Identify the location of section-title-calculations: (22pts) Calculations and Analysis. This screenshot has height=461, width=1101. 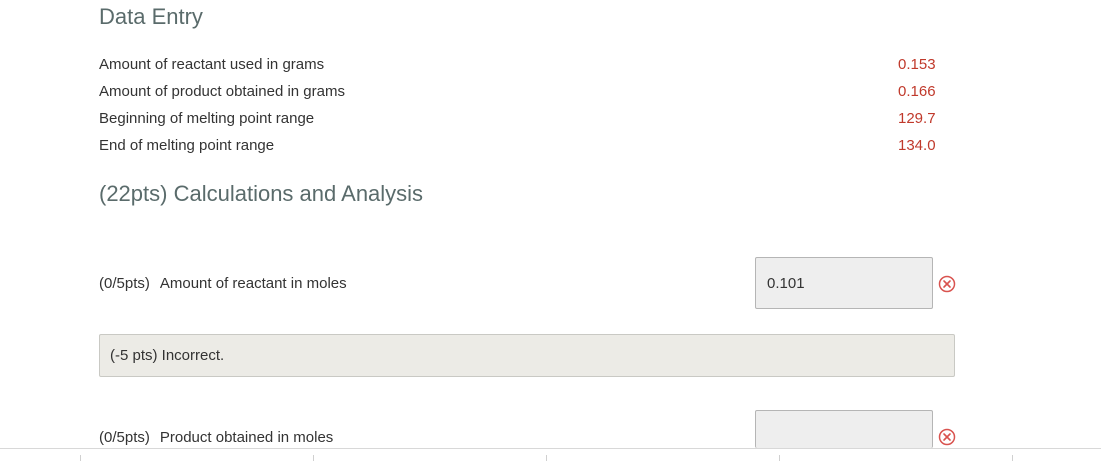
(261, 193).